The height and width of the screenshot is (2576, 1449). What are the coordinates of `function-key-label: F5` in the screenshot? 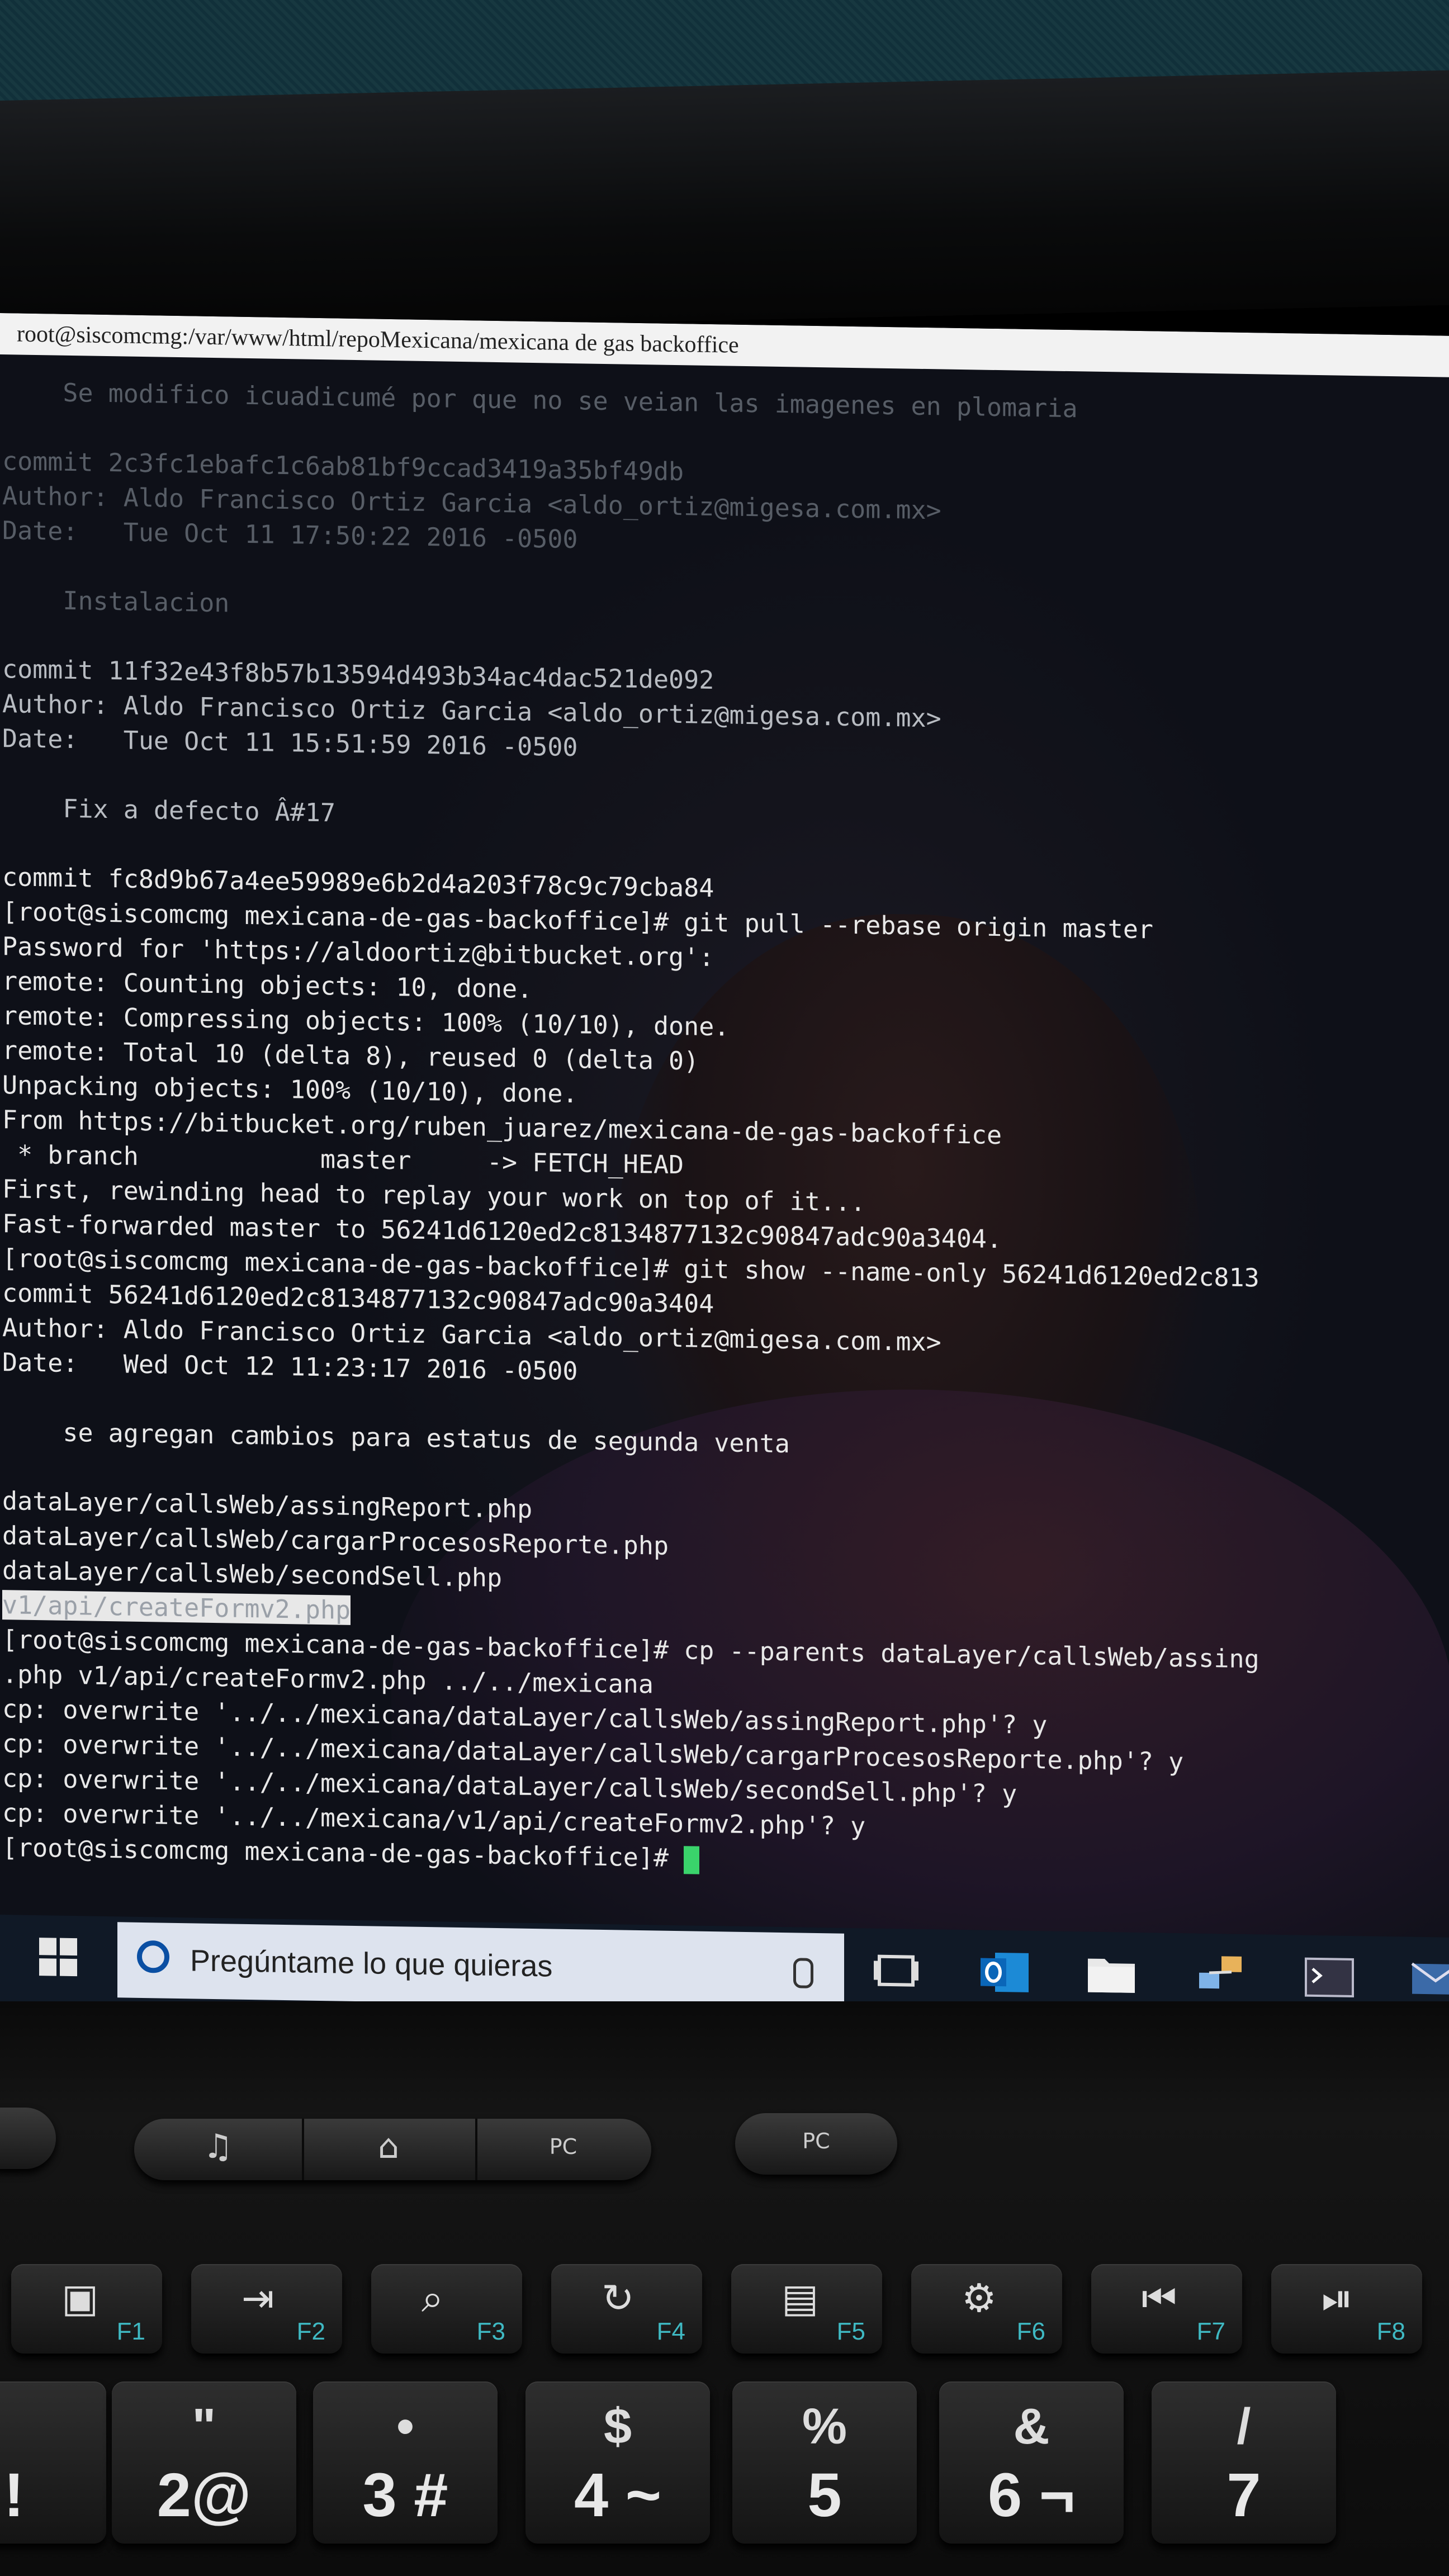 It's located at (851, 2331).